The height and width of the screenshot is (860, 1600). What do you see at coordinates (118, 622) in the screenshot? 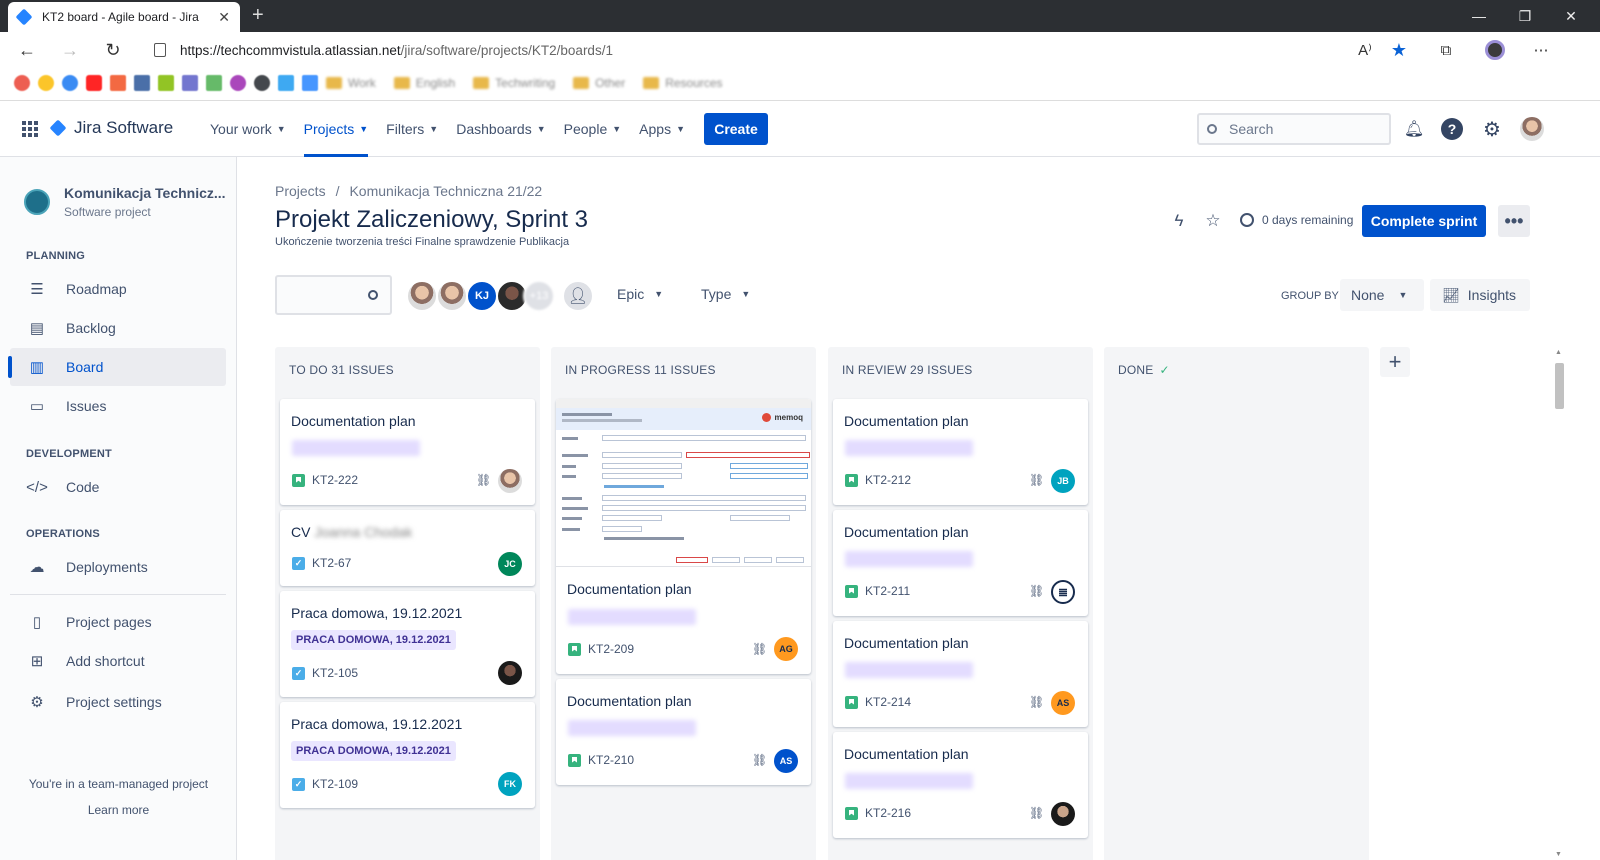
I see `sidebar-item-project-pages: ▯ Project pages` at bounding box center [118, 622].